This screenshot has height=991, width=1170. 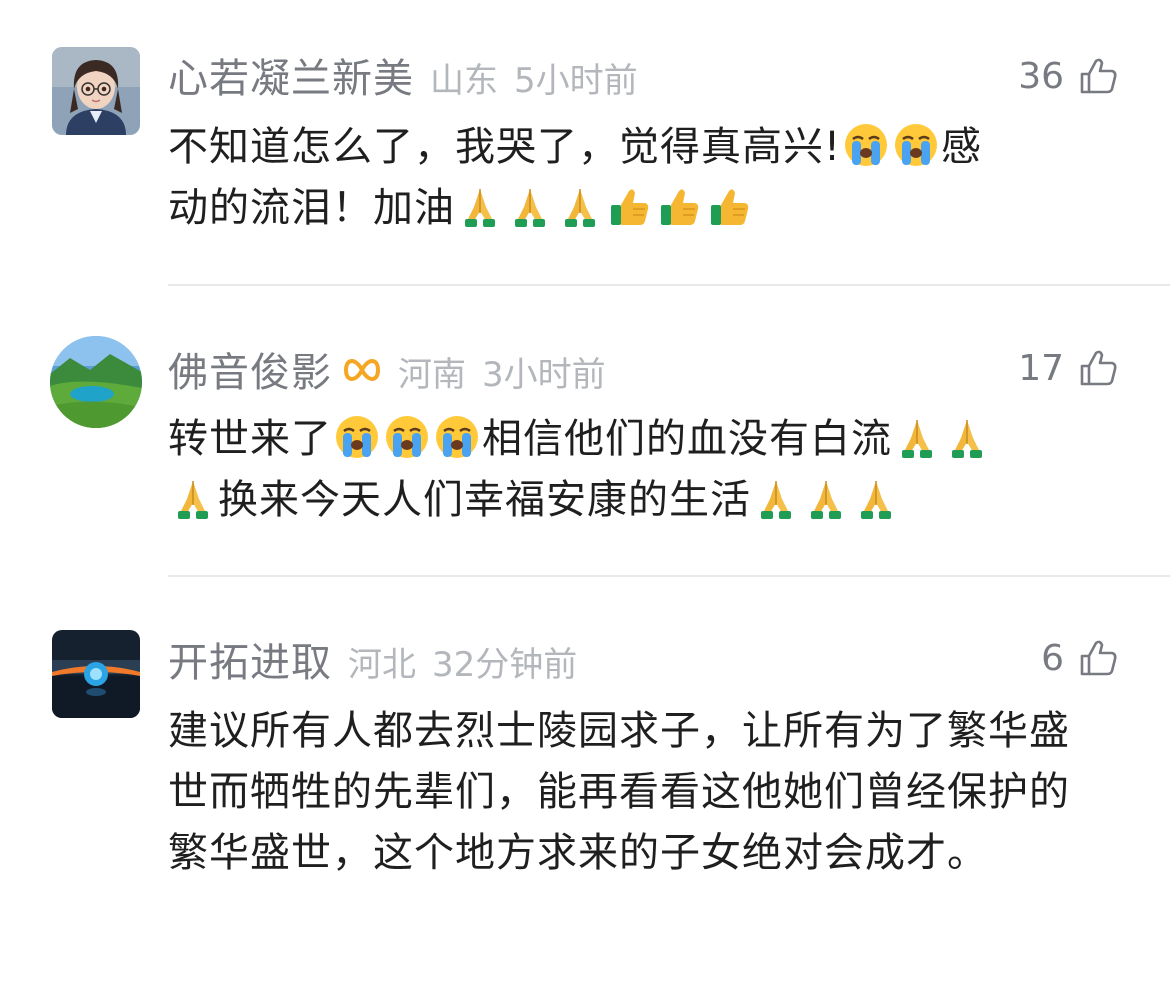 What do you see at coordinates (291, 75) in the screenshot?
I see `username: 心若凝兰新美` at bounding box center [291, 75].